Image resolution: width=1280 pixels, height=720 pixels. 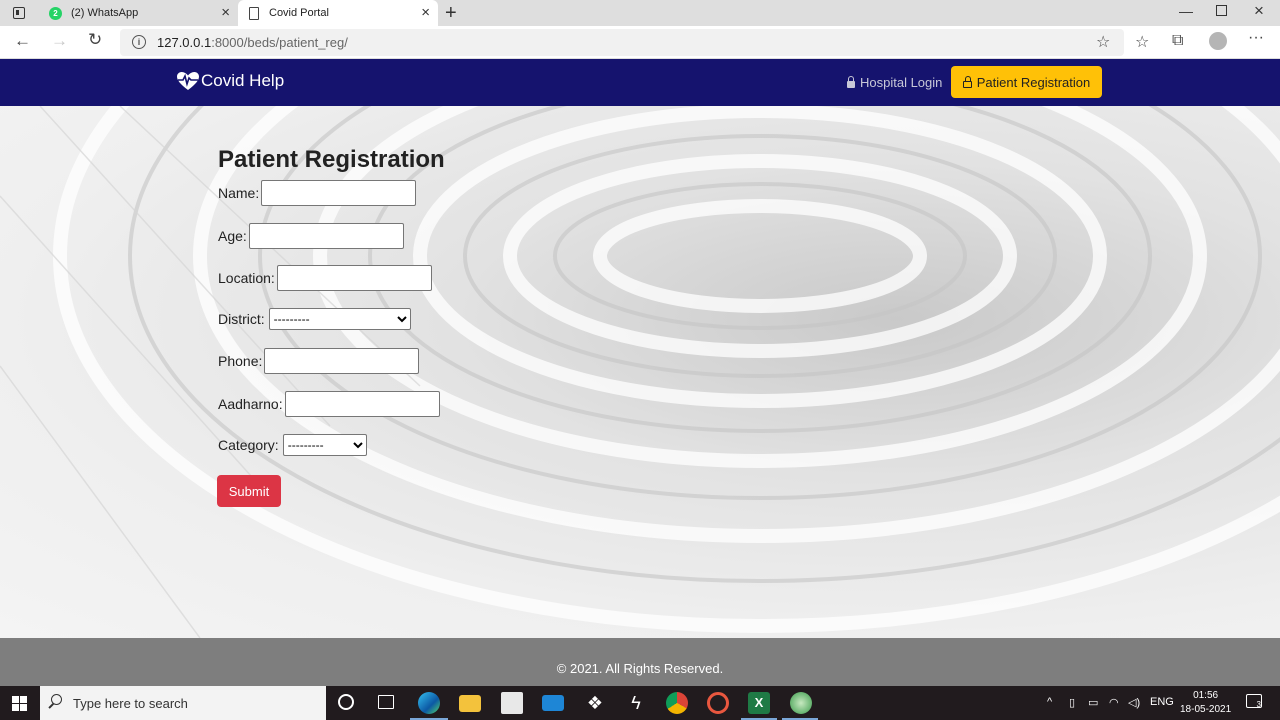 What do you see at coordinates (622, 42) in the screenshot?
I see `url-field: i 127.0.0.1:8000/beds/patient_reg/ ☆` at bounding box center [622, 42].